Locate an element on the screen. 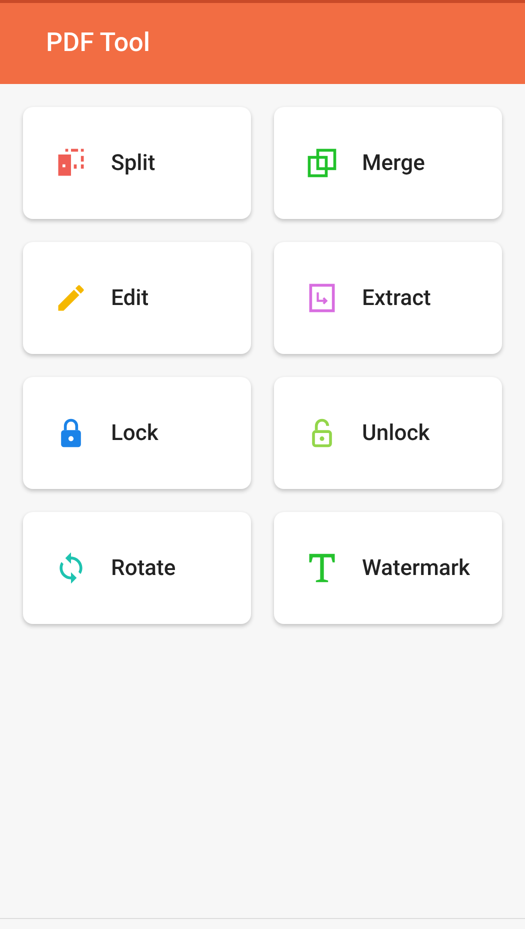 This screenshot has height=929, width=525. tool-card: Split is located at coordinates (137, 163).